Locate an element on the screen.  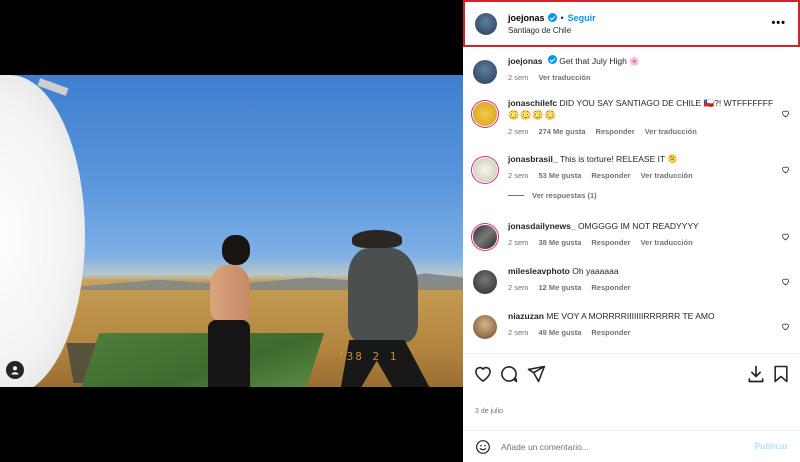
comment-meta: 2 sem 49 Me gusta Responder is located at coordinates (643, 332).